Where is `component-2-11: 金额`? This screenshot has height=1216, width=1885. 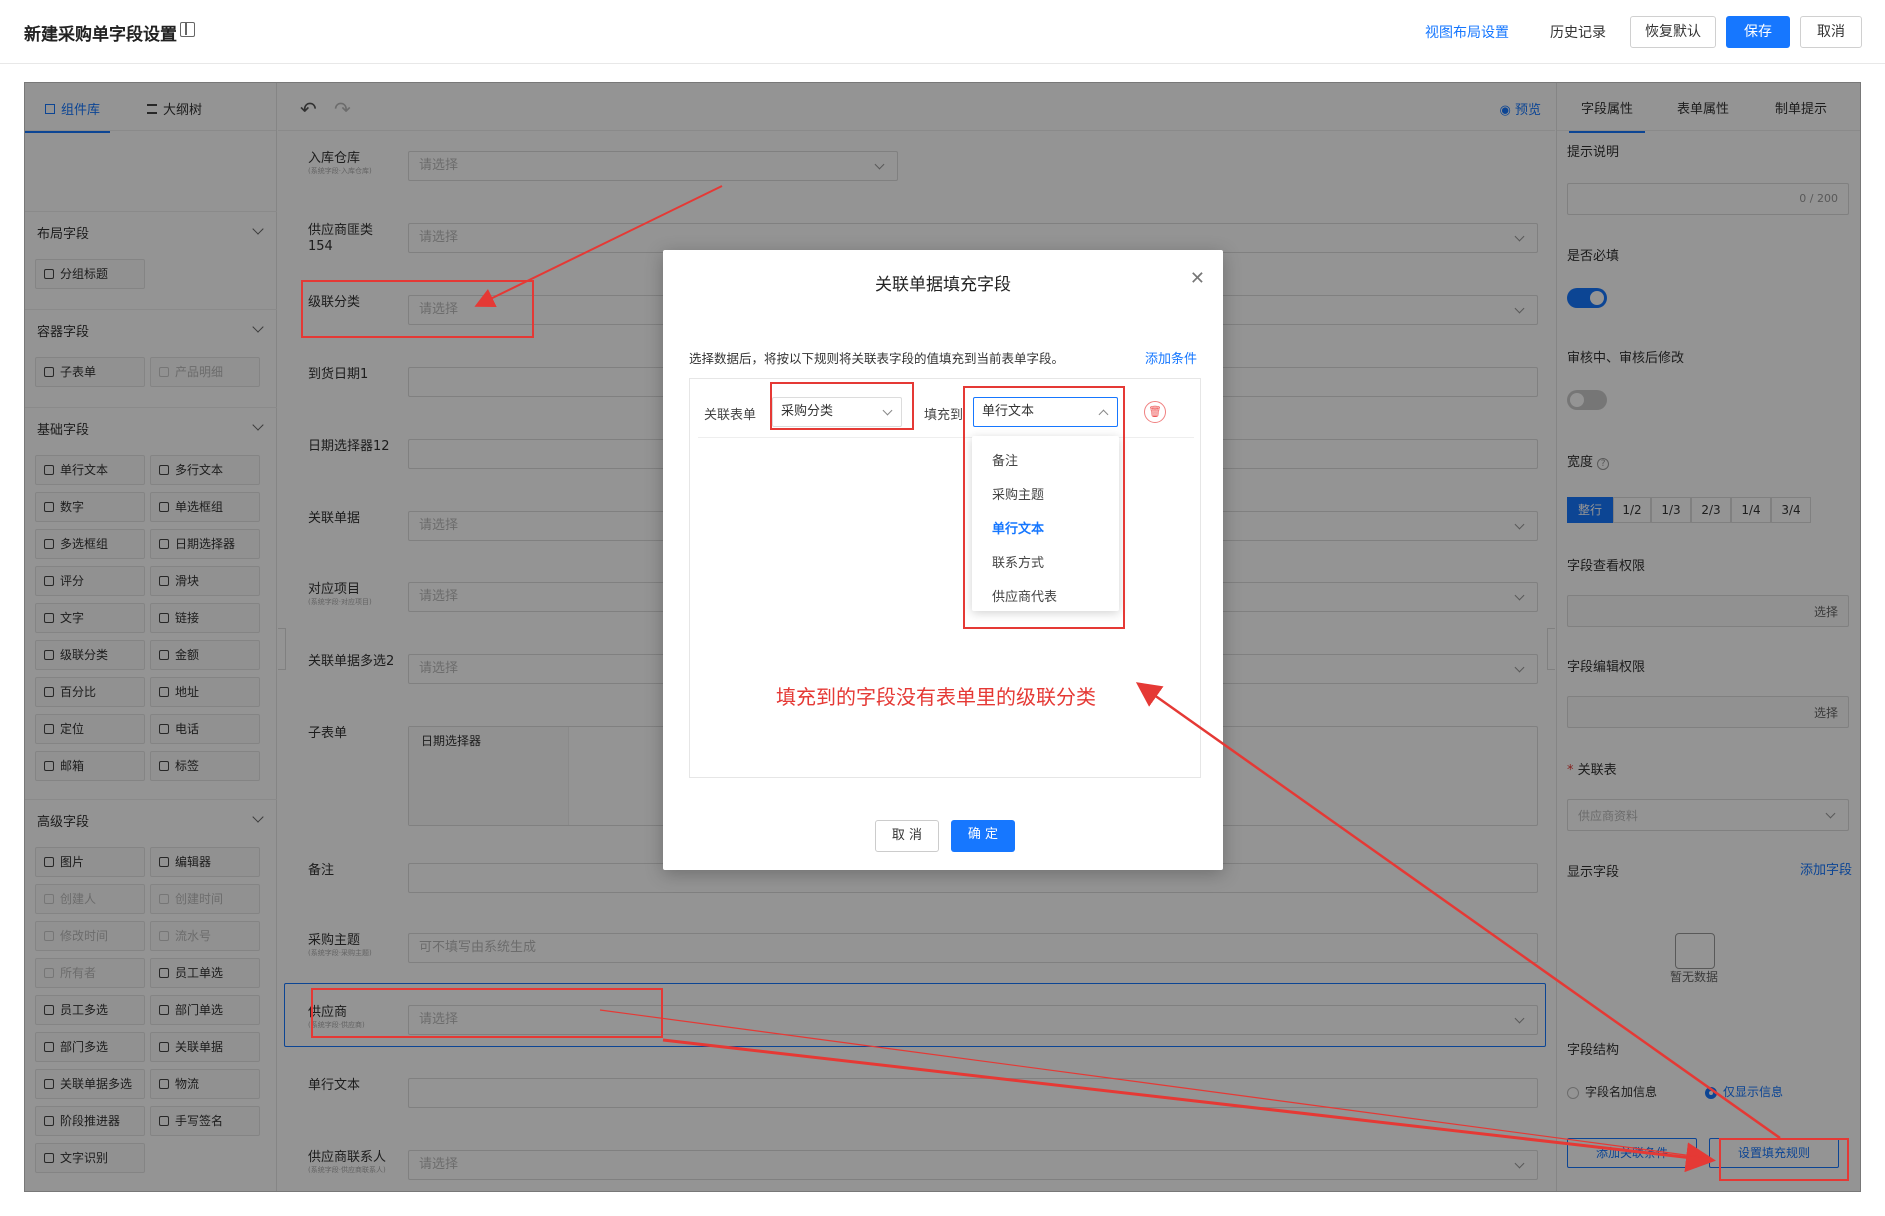
component-2-11: 金额 is located at coordinates (205, 655).